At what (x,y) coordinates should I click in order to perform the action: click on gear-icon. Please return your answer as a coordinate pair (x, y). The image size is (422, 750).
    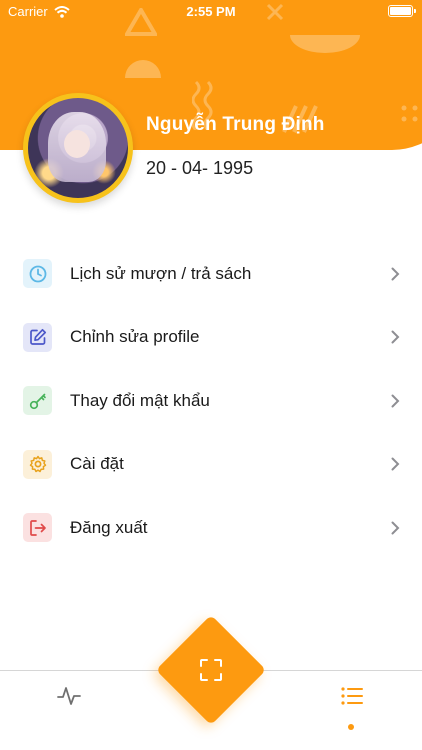
    Looking at the image, I should click on (37, 464).